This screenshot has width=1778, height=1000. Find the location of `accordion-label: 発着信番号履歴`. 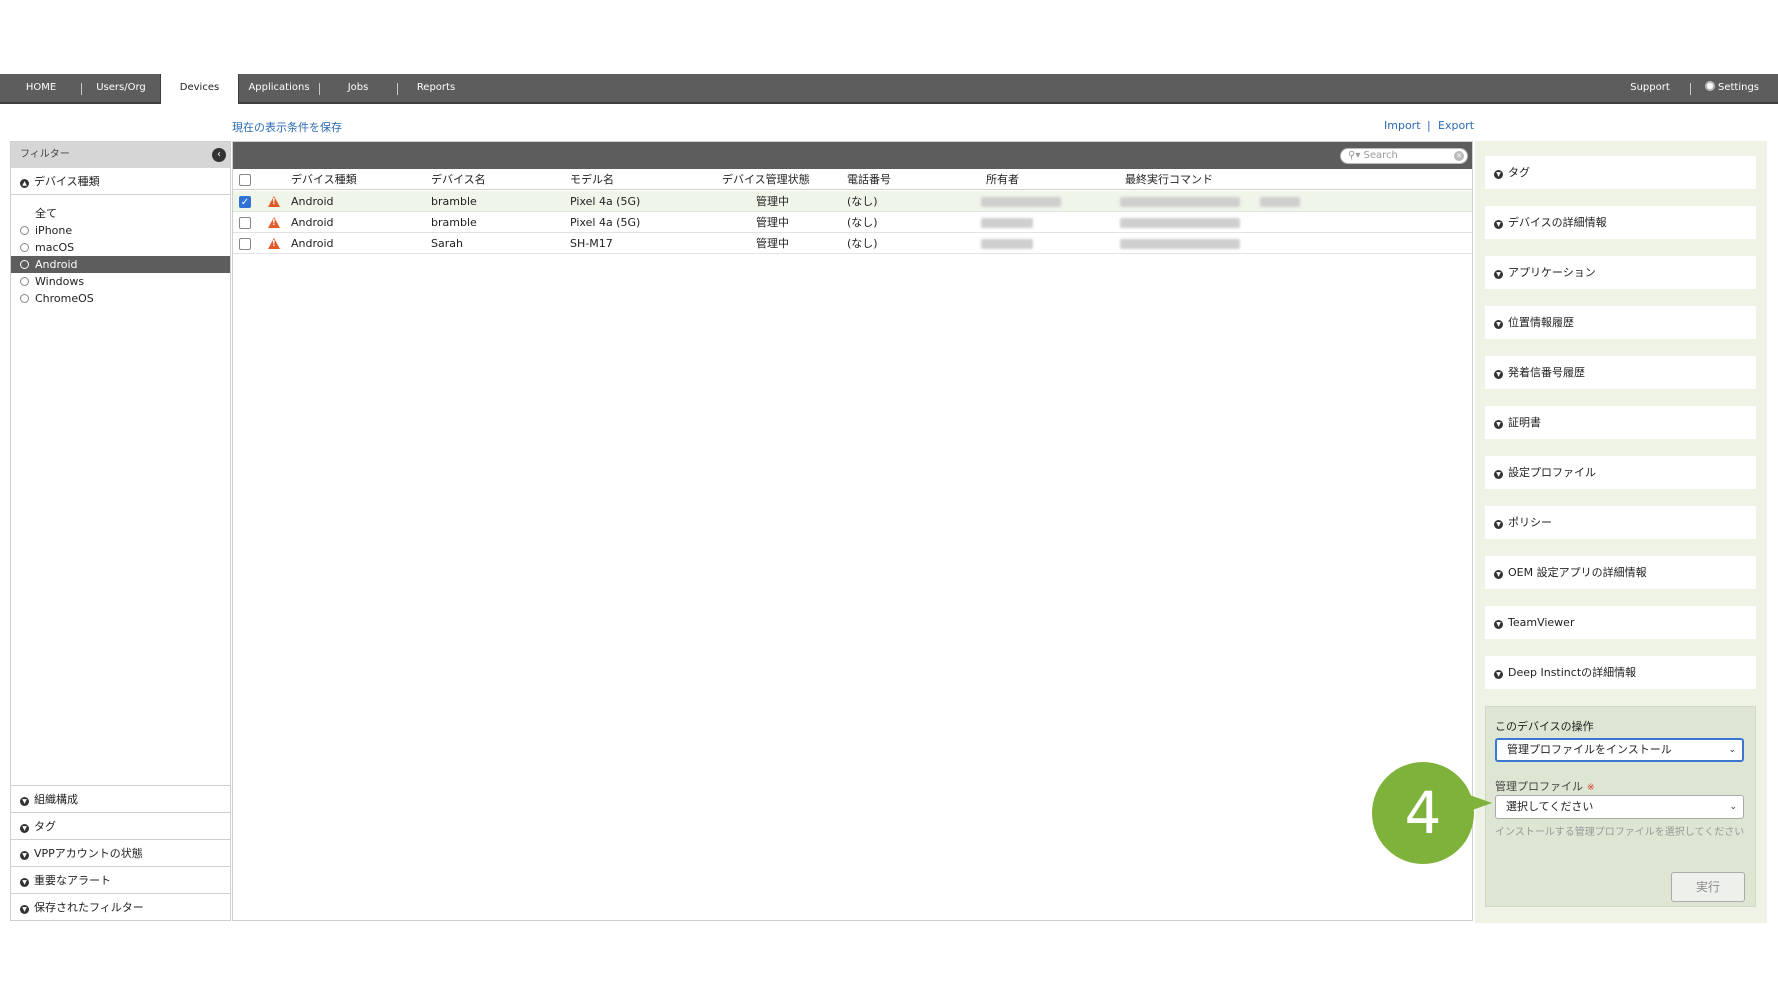

accordion-label: 発着信番号履歴 is located at coordinates (1546, 372).